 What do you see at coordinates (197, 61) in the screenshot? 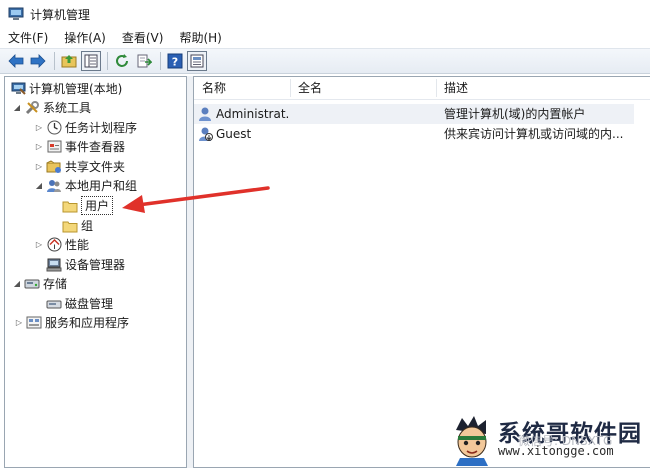
I see `properties-icon` at bounding box center [197, 61].